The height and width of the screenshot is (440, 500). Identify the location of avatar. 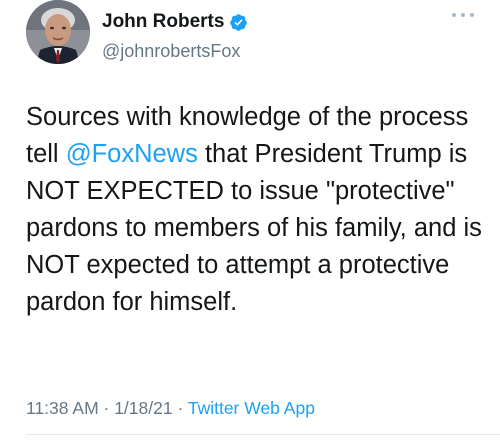
(58, 32).